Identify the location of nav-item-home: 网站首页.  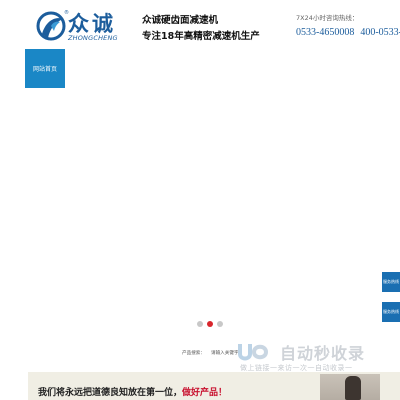
(45, 68).